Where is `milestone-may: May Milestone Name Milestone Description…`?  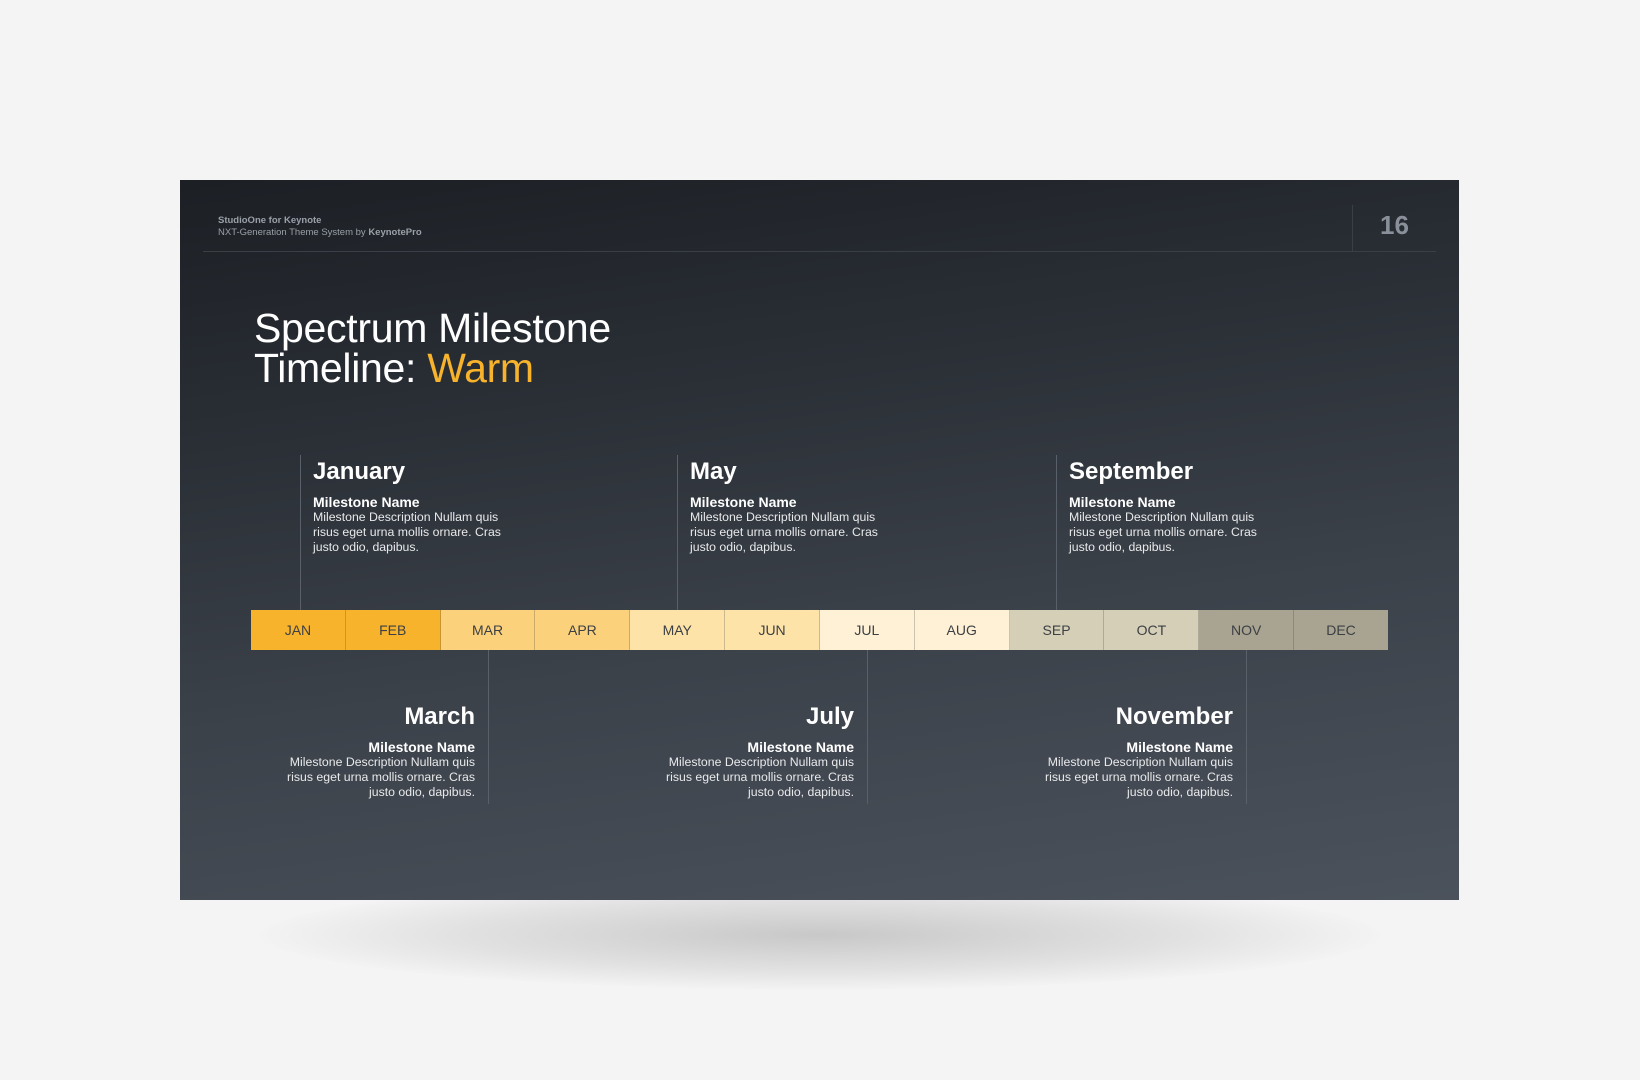
milestone-may: May Milestone Name Milestone Description… is located at coordinates (795, 506).